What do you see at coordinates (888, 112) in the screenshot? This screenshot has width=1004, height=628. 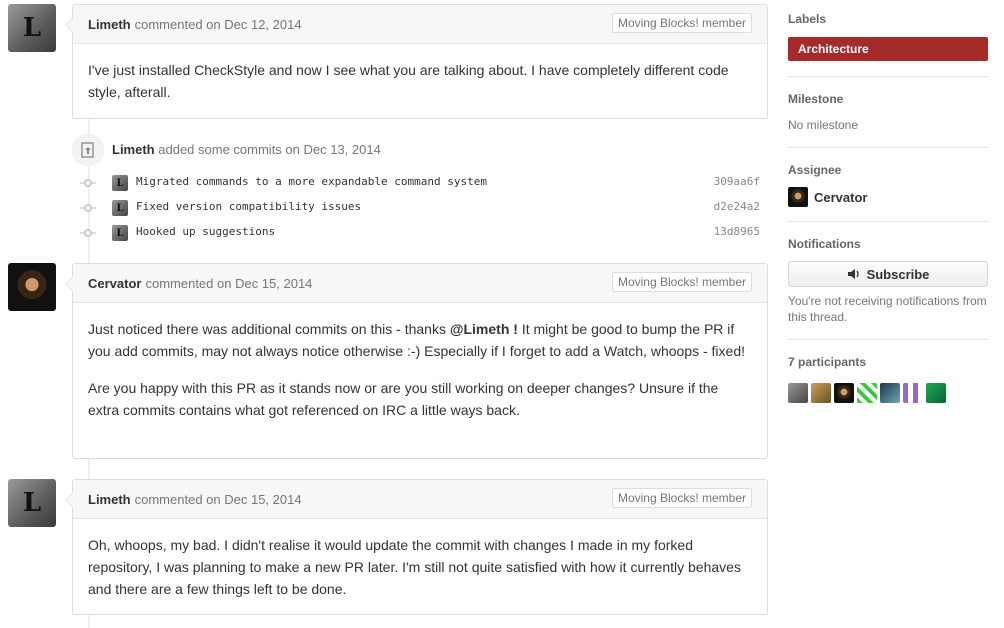 I see `milestone-section: Milestone No milestone` at bounding box center [888, 112].